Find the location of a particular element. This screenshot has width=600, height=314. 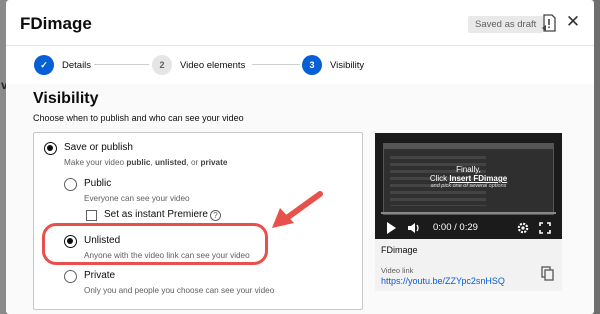

video-overlay-text: Finally, Click Insert FDimage is located at coordinates (468, 174).